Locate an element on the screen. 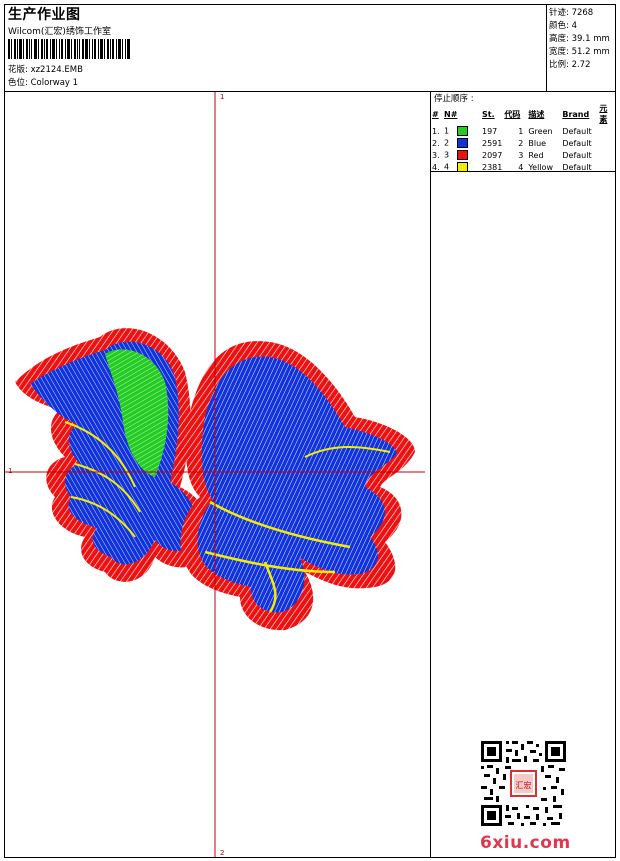 The width and height of the screenshot is (620, 861). row-stitches: 2591 is located at coordinates (492, 143).